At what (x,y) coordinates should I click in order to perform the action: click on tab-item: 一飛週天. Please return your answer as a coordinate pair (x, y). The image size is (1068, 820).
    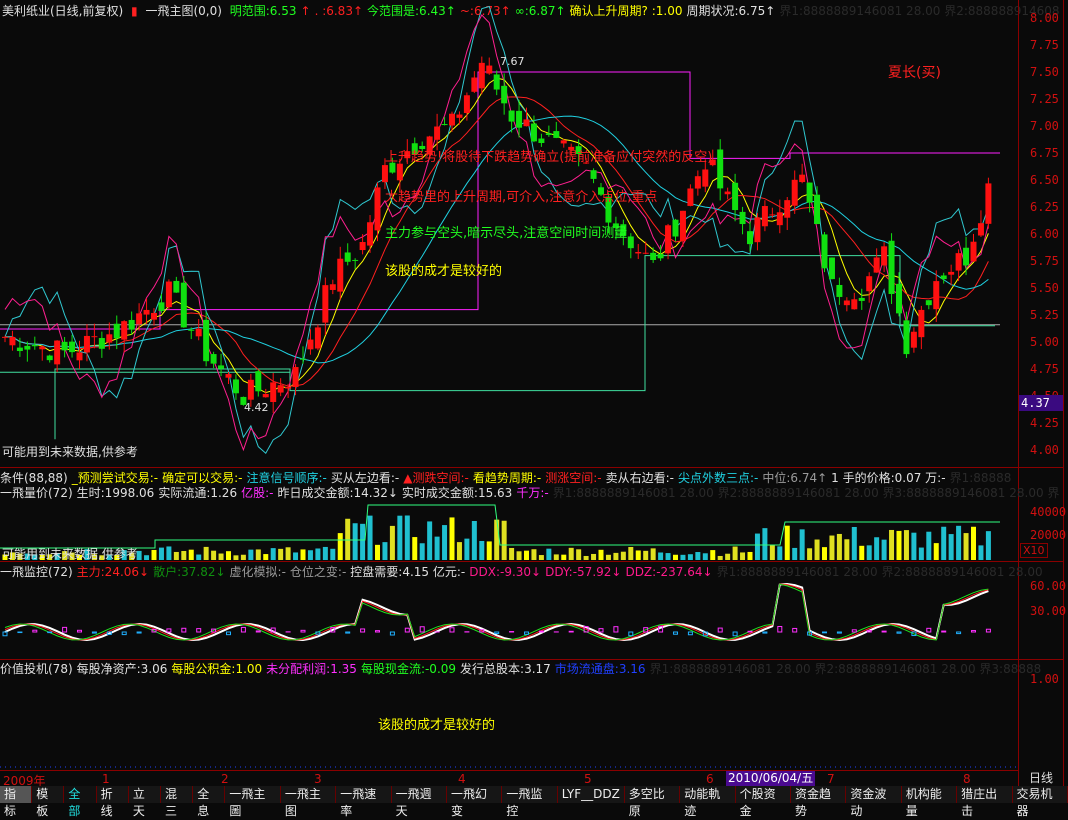
    Looking at the image, I should click on (419, 794).